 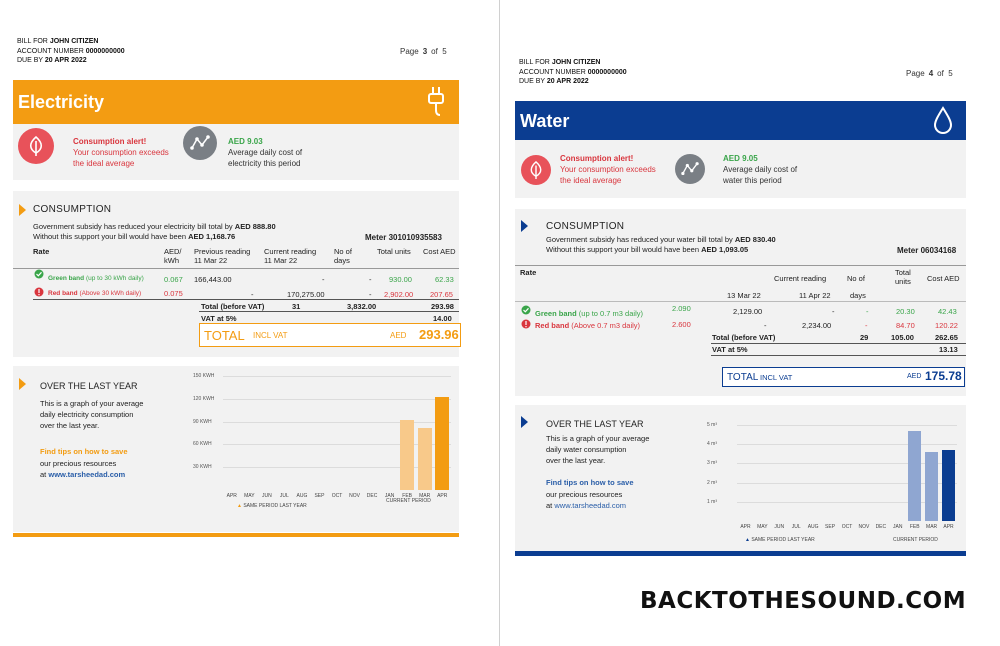 I want to click on plug-icon, so click(x=436, y=101).